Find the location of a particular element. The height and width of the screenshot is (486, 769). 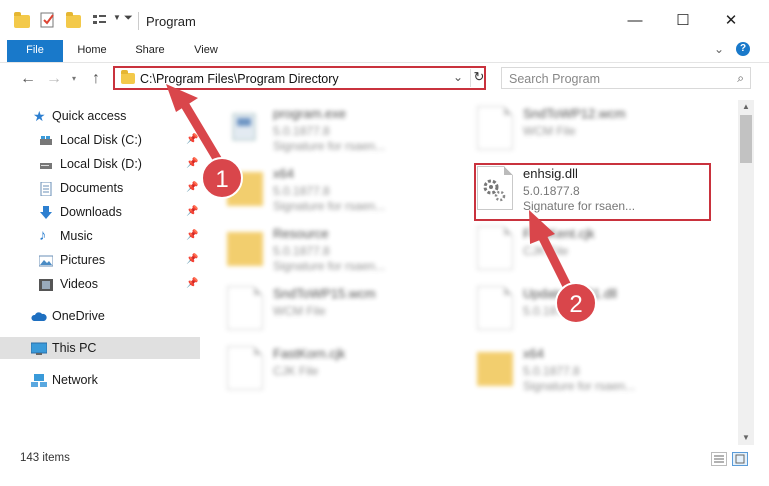

badge-number: 2 is located at coordinates (575, 304).